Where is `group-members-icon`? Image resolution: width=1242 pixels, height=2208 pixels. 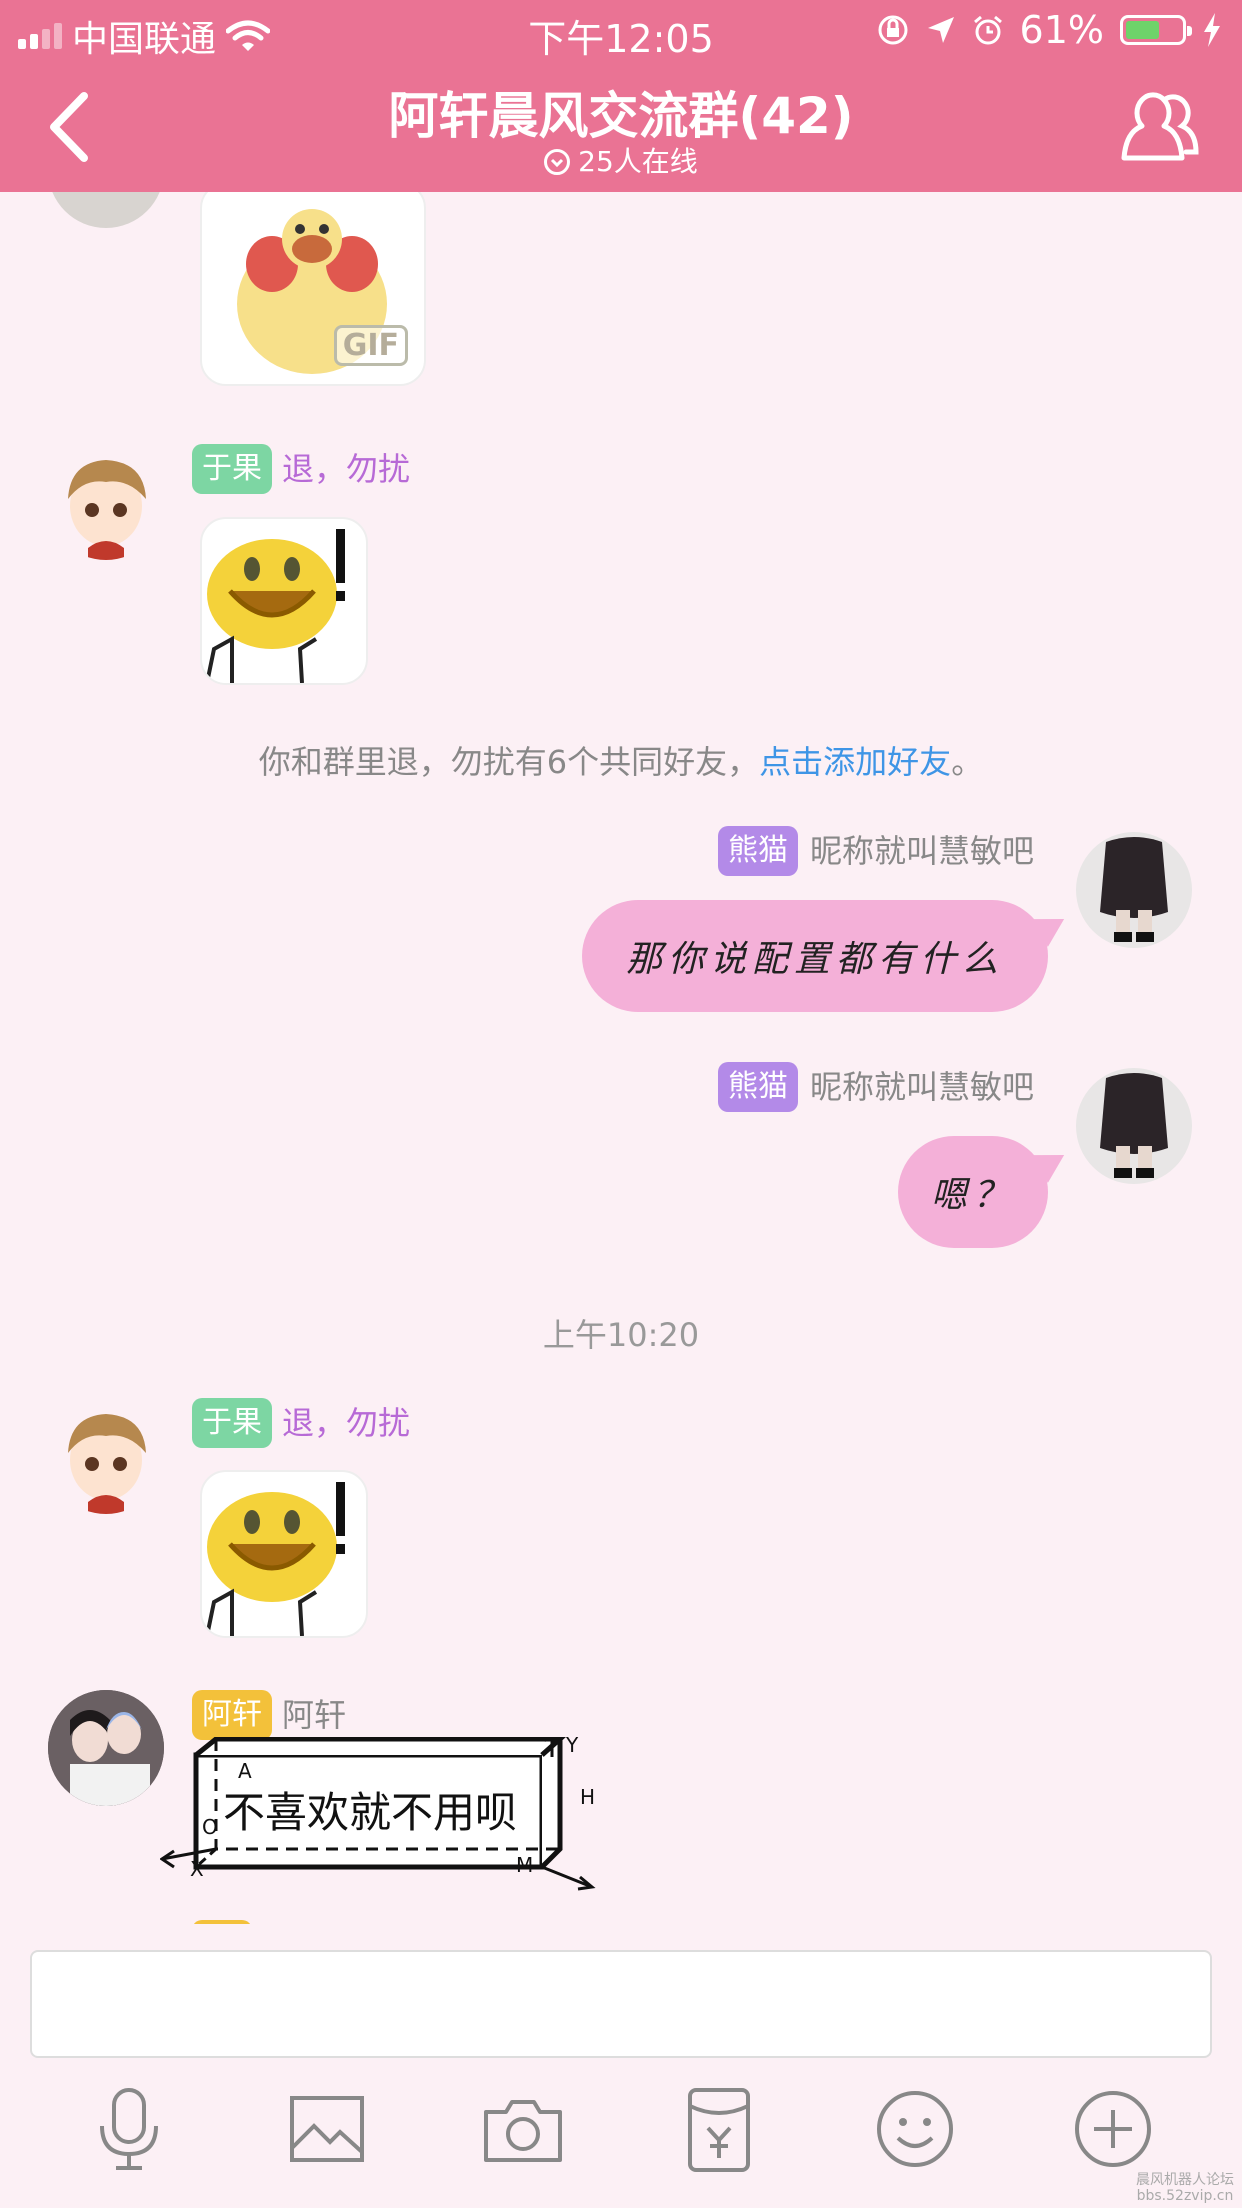 group-members-icon is located at coordinates (1157, 125).